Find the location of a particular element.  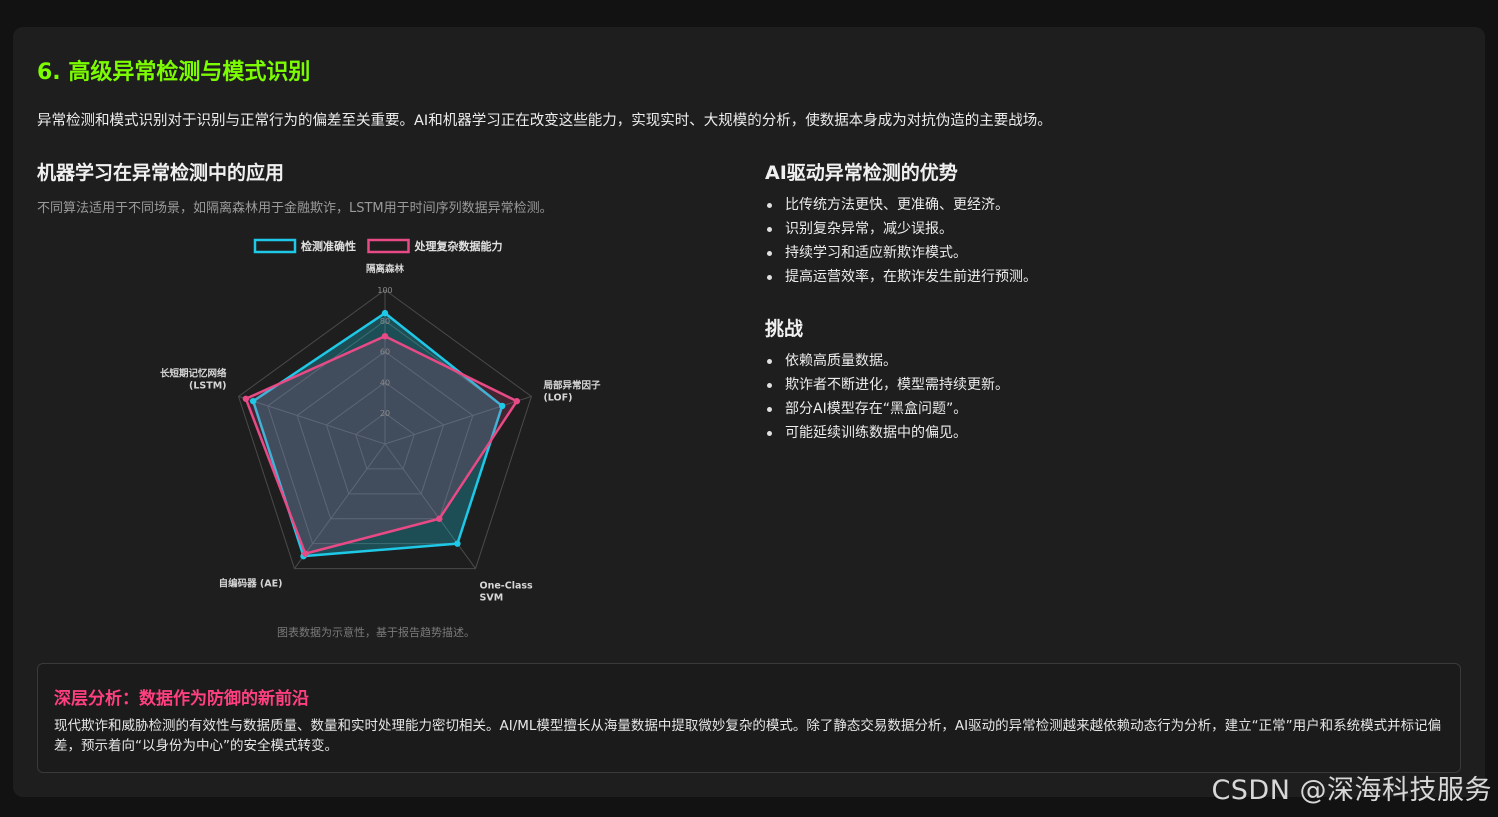

list-item: 部分AI模型存在“黑盒问题”。 is located at coordinates (887, 409).